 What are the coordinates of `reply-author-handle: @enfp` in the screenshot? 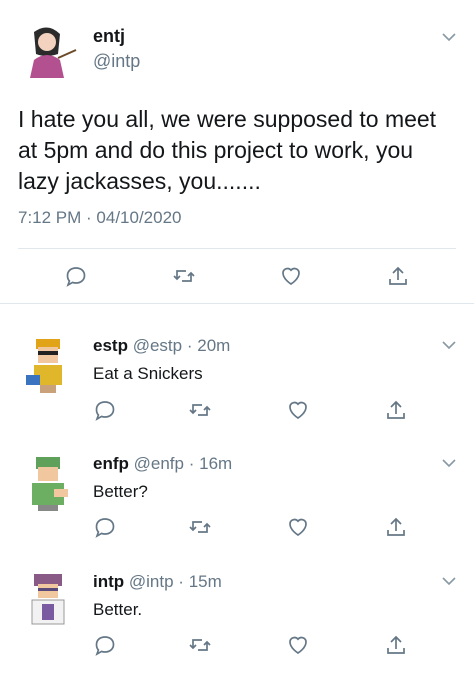 It's located at (159, 463).